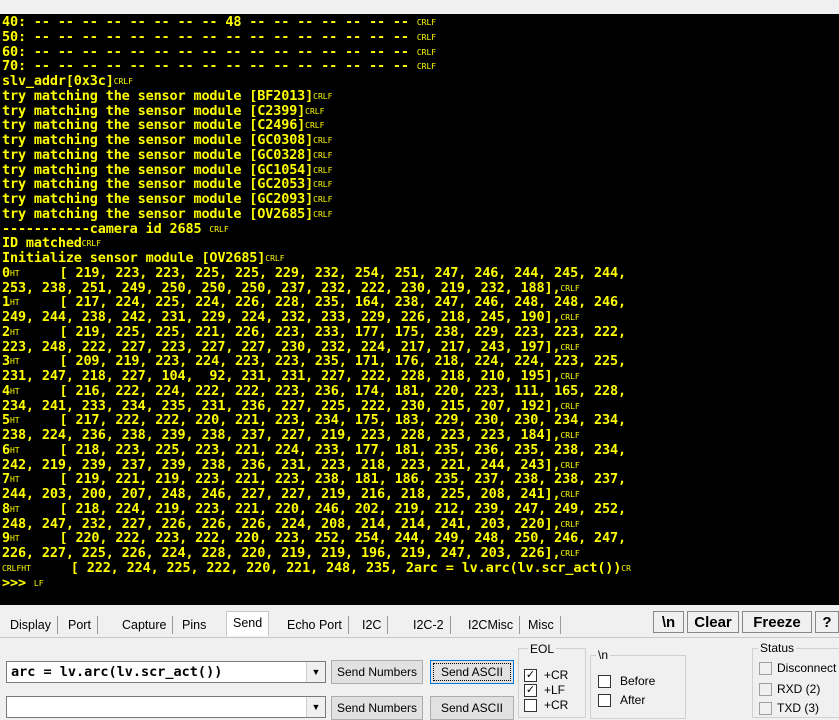  Describe the element at coordinates (530, 705) in the screenshot. I see `eol-cr2-checkbox` at that location.